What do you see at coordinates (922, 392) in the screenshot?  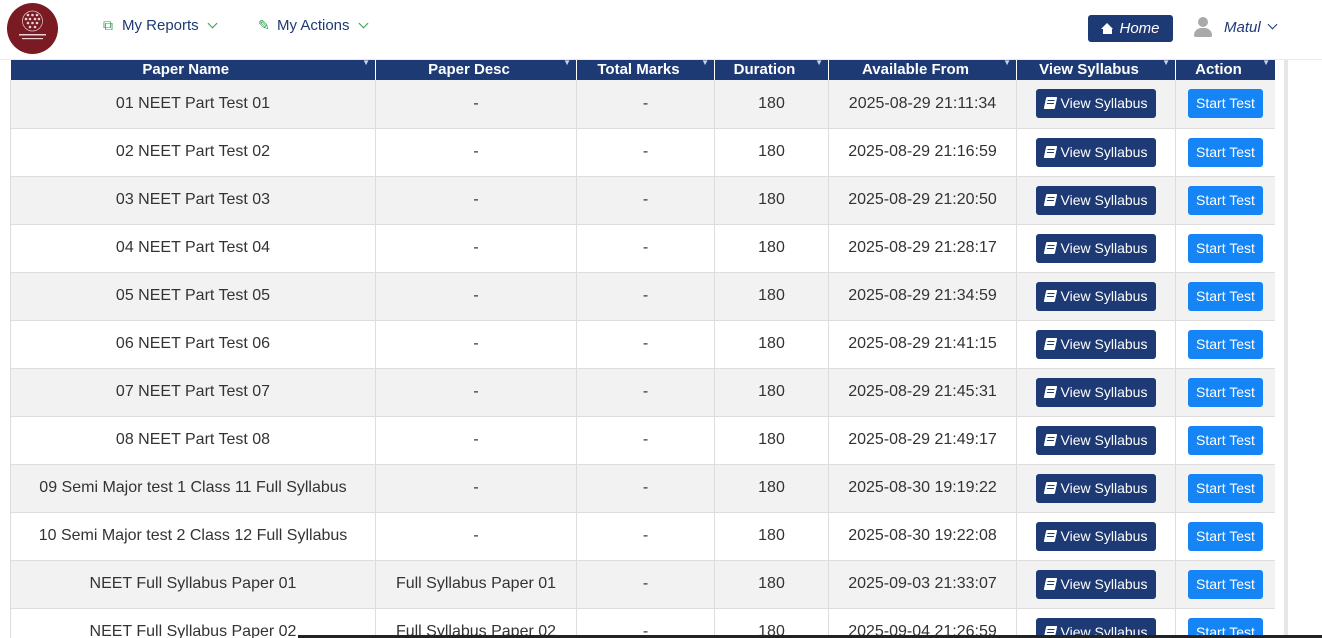 I see `available-from-cell: 2025-08-29 21:45:31` at bounding box center [922, 392].